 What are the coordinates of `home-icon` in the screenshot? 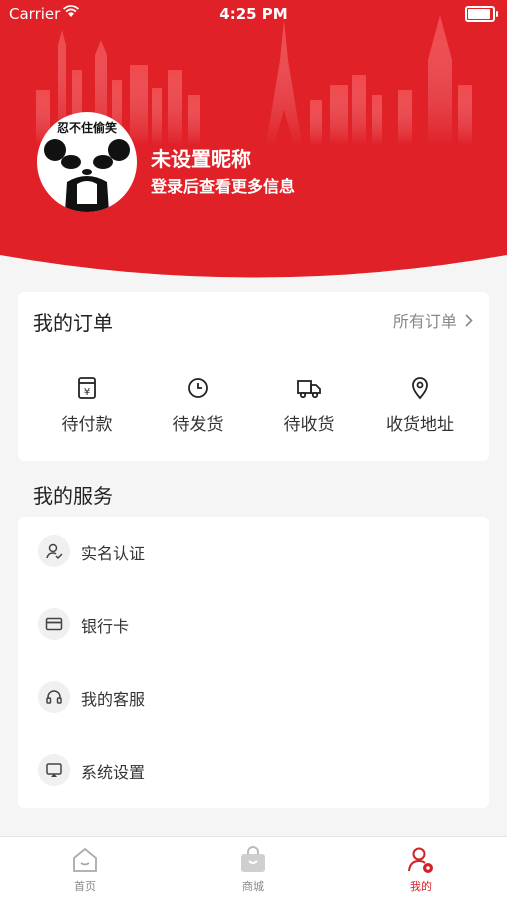 It's located at (85, 859).